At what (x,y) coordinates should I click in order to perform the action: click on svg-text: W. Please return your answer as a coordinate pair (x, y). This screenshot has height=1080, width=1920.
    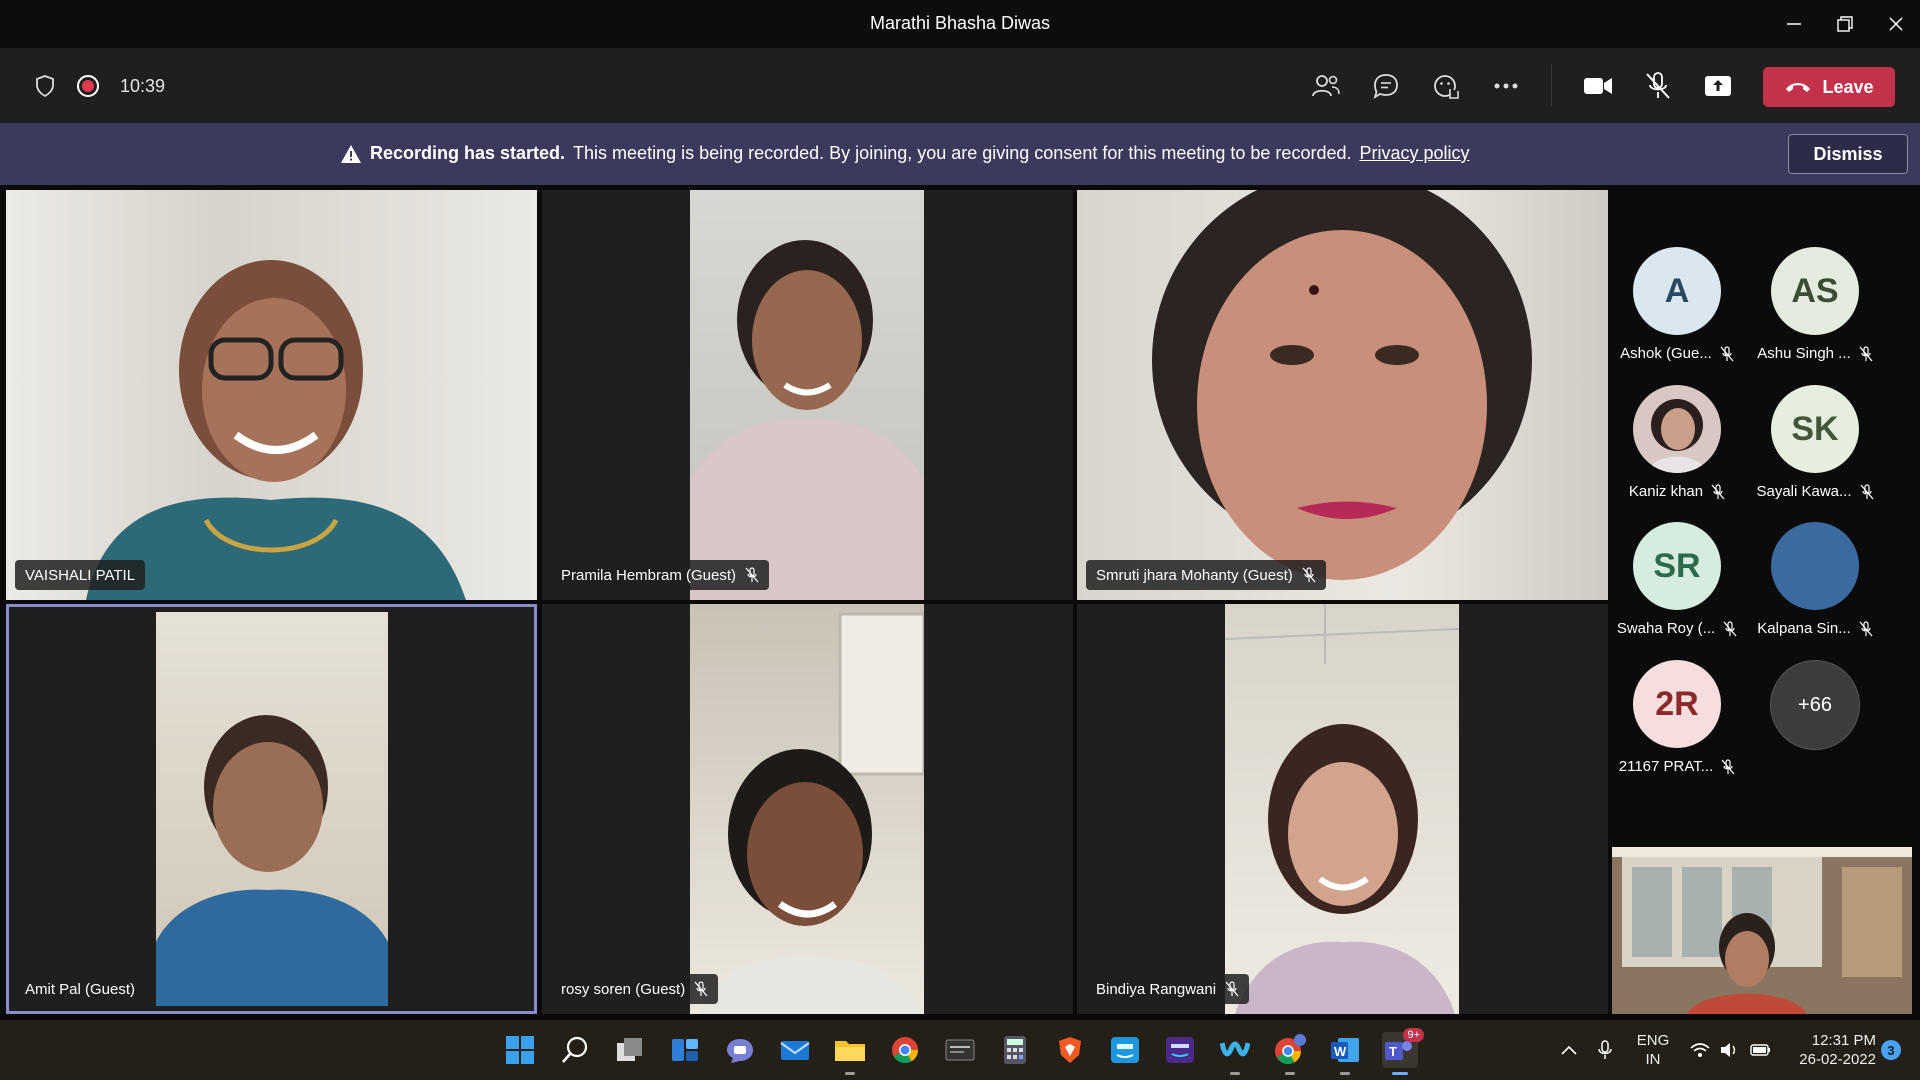
    Looking at the image, I should click on (1340, 1051).